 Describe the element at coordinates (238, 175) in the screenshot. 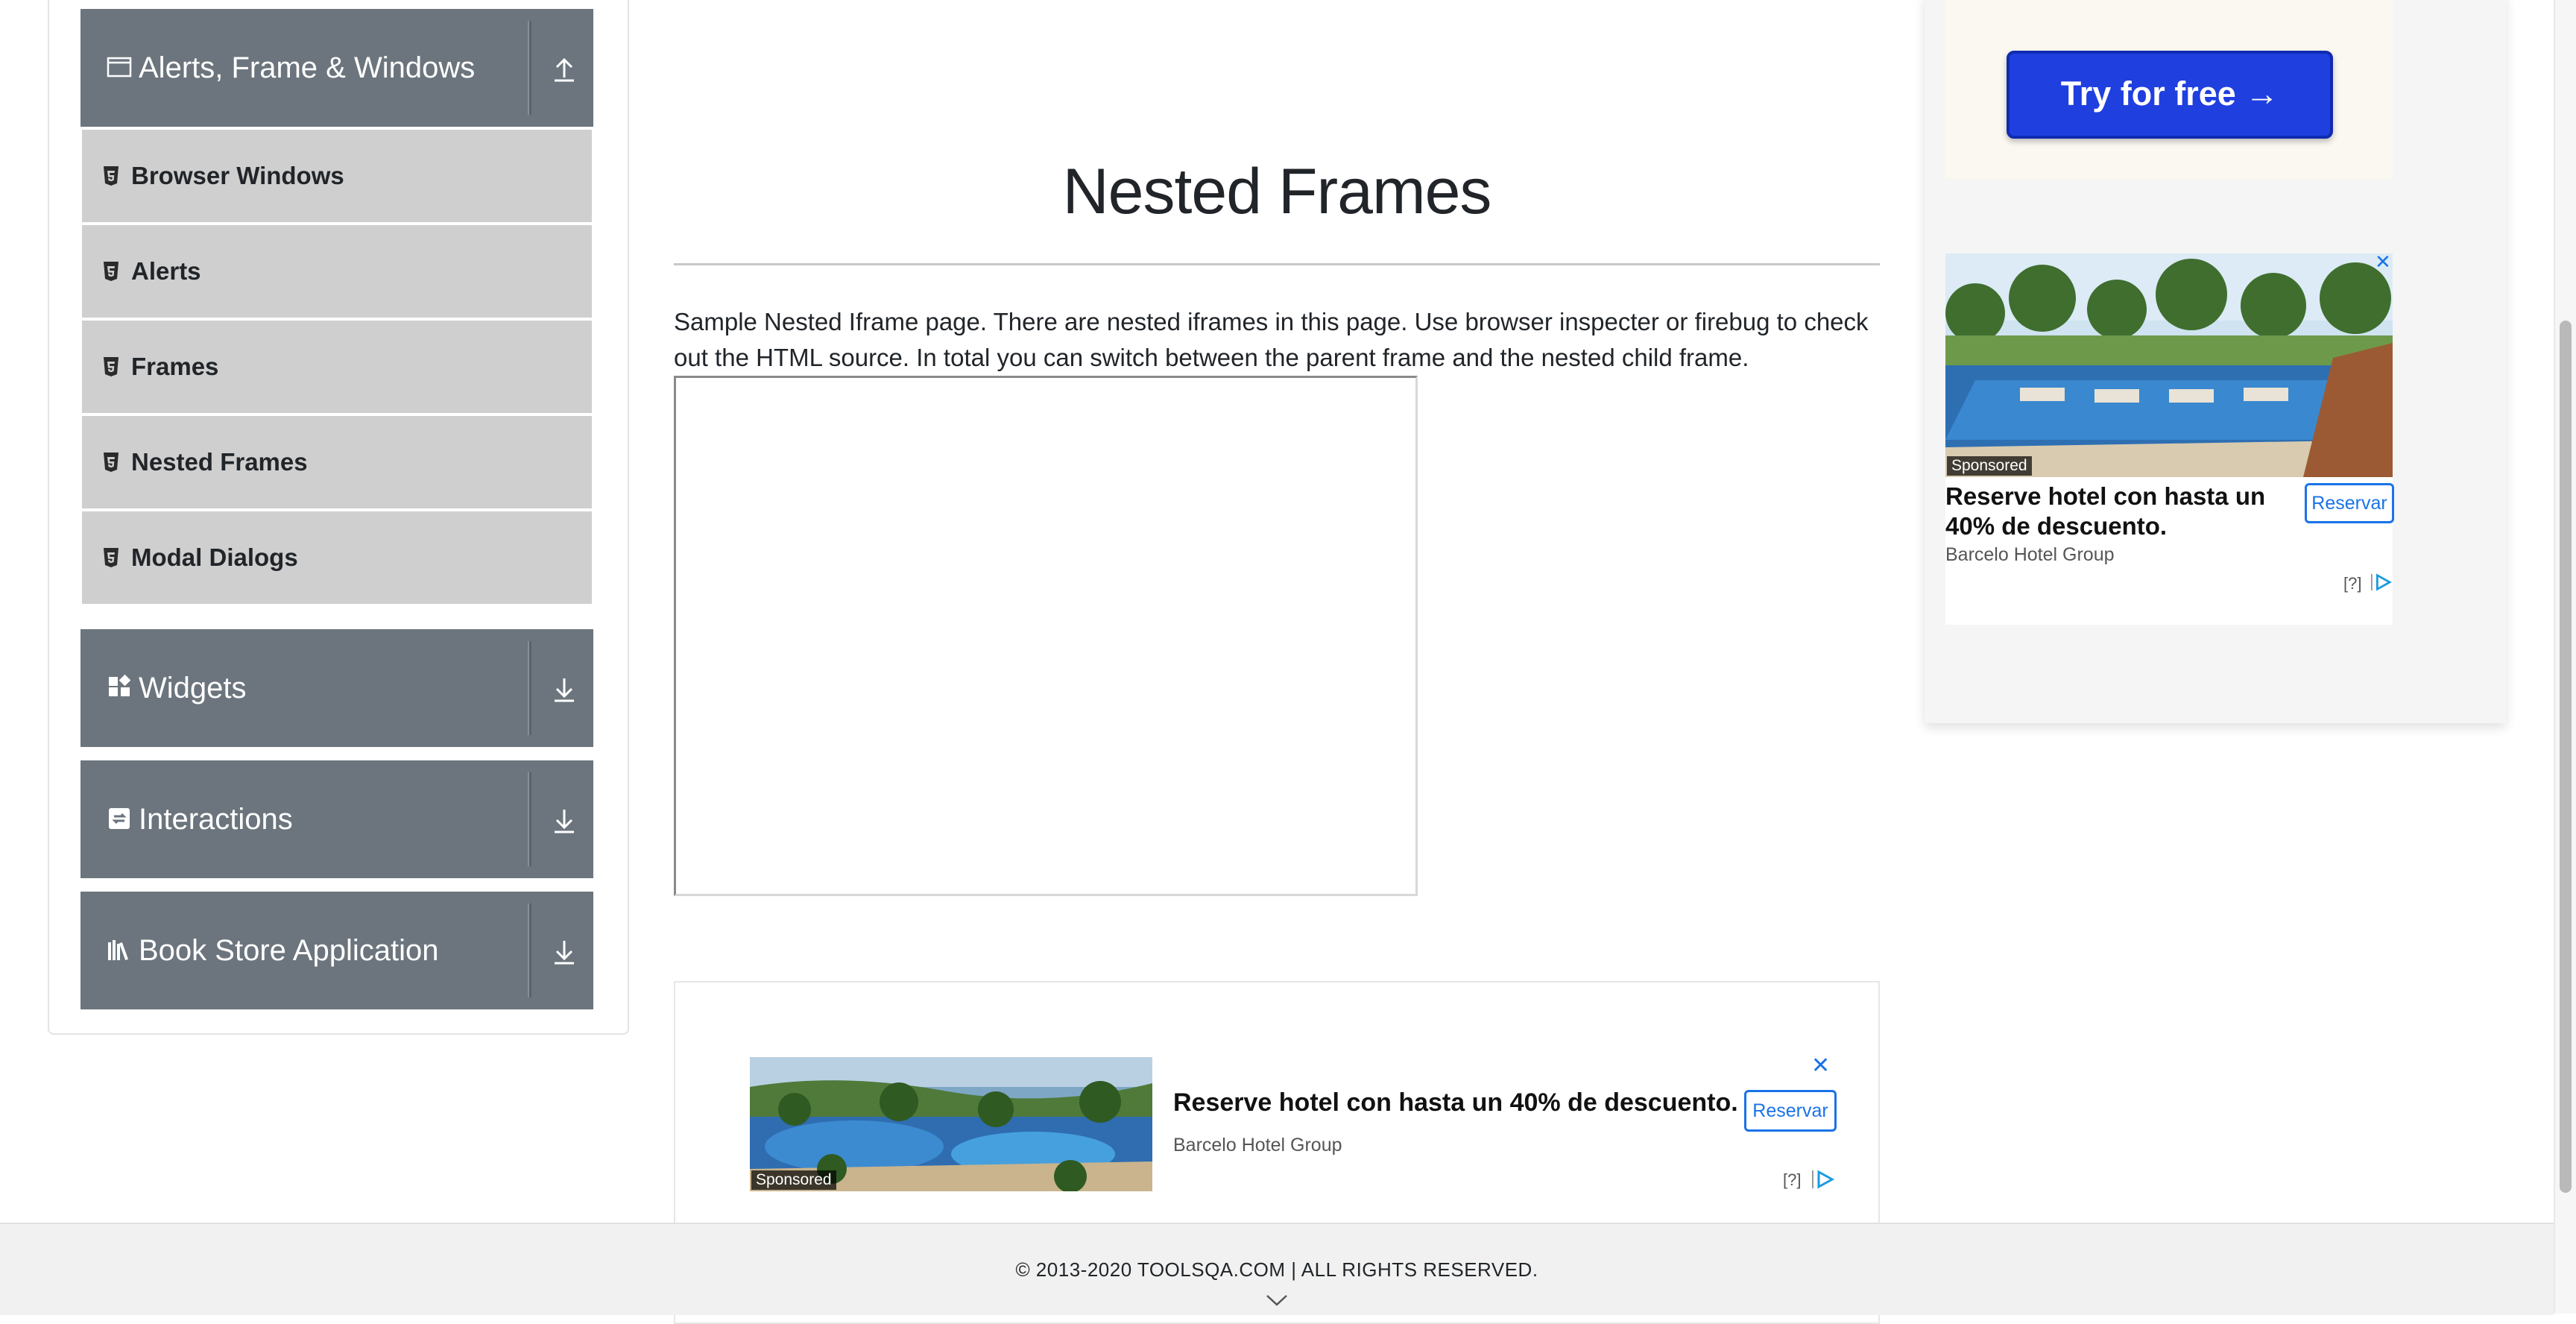

I see `sidebar-item-label: Browser Windows` at that location.